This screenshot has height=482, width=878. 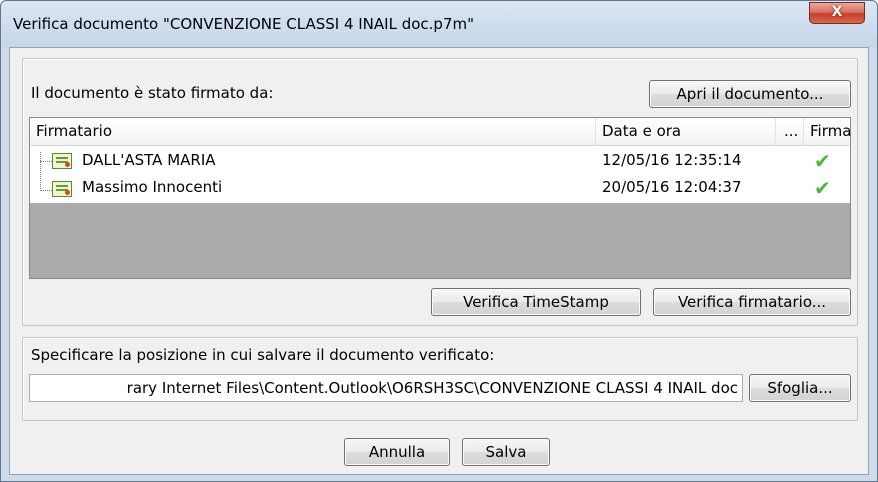 What do you see at coordinates (827, 132) in the screenshot?
I see `column-header-signature: Firma` at bounding box center [827, 132].